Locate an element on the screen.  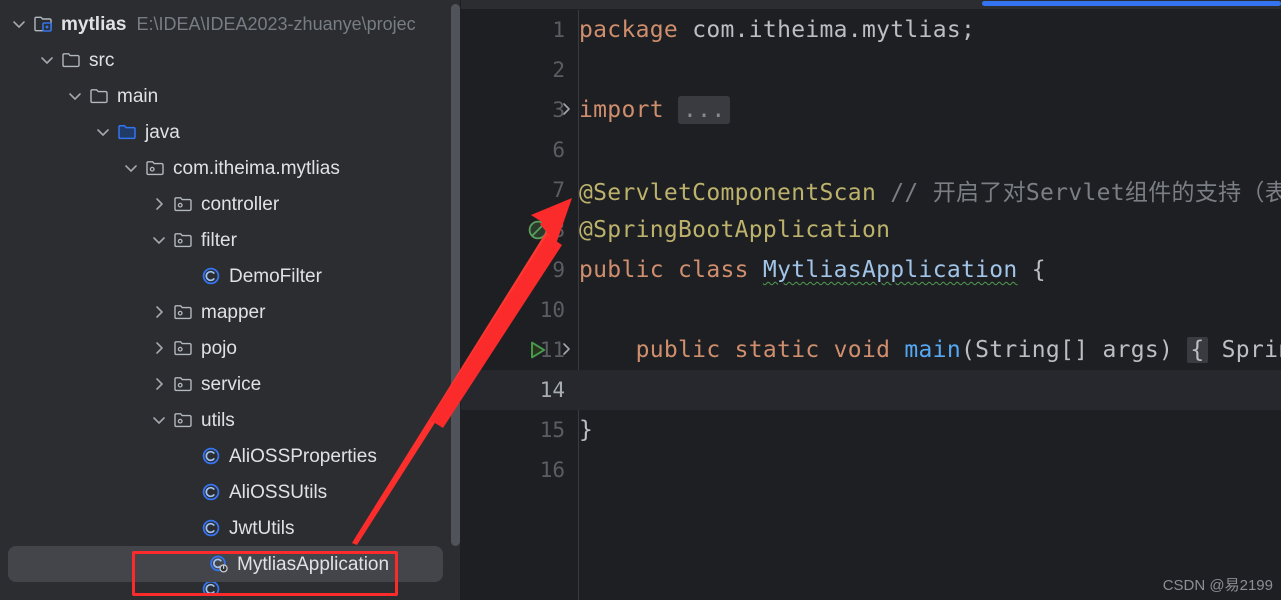
line-number: 7 is located at coordinates (558, 190).